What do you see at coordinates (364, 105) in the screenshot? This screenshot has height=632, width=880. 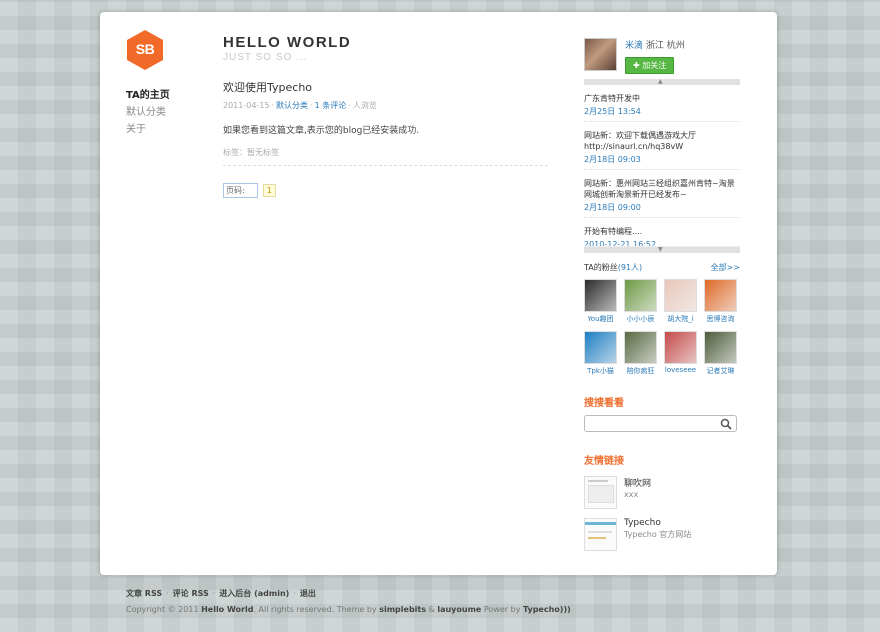 I see `post-views: 人浏览` at bounding box center [364, 105].